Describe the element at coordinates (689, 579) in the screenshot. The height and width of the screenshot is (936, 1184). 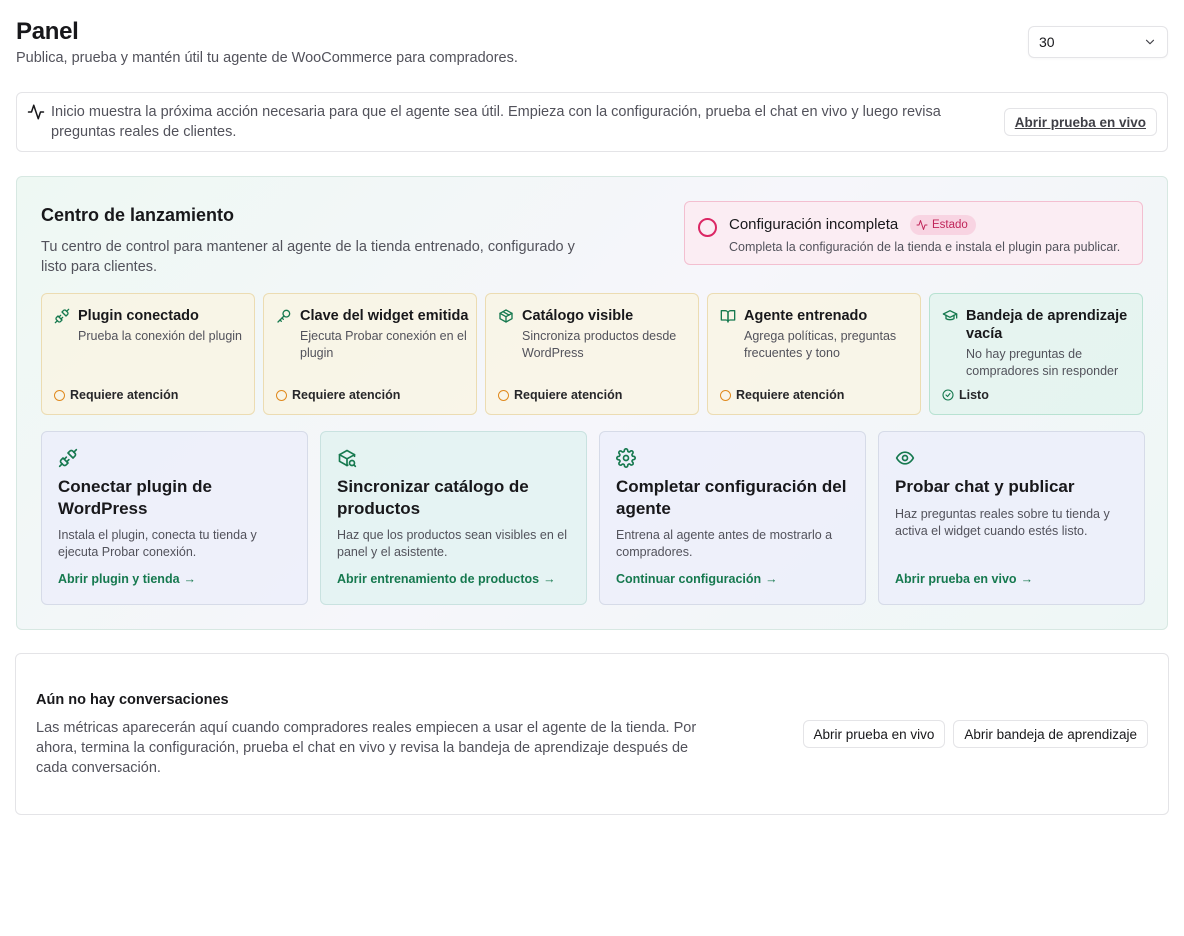
I see `action-link-label: Continuar configuración` at that location.